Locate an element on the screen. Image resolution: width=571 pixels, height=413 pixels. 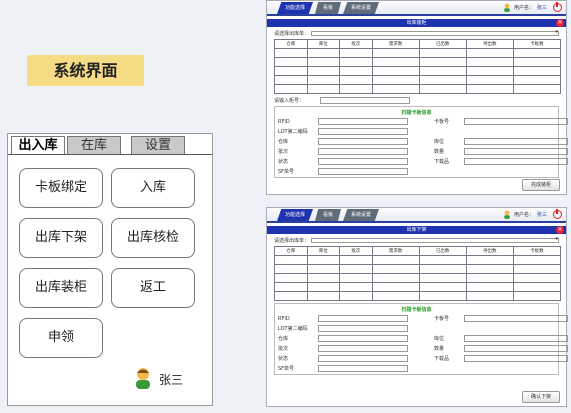
outbound-load-button: 出库装柜 is located at coordinates (61, 288).